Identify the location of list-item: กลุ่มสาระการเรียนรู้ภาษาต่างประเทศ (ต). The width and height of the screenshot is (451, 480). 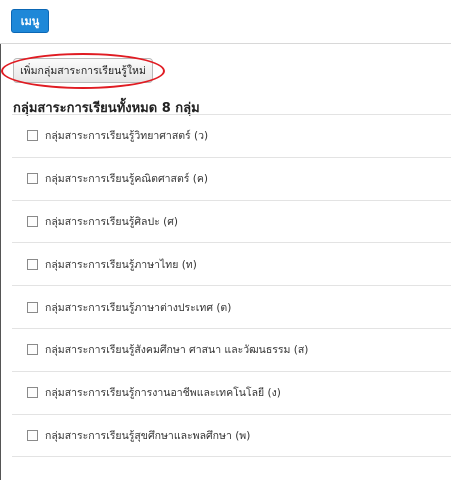
(231, 307).